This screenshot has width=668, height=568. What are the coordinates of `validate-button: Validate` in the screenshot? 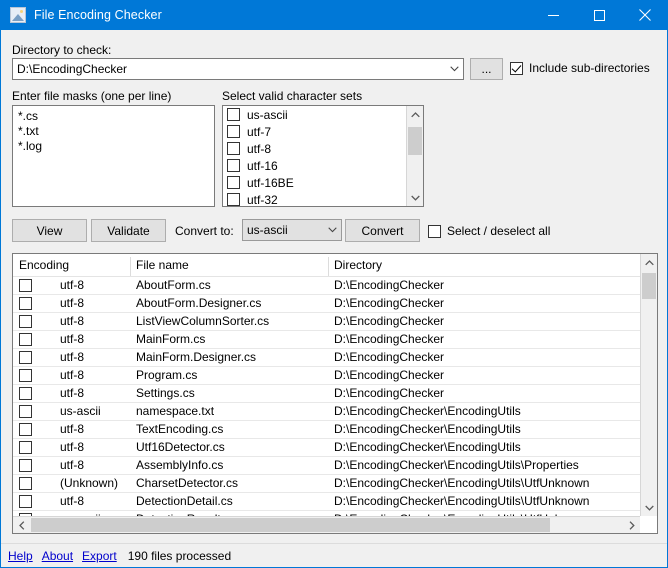 It's located at (128, 230).